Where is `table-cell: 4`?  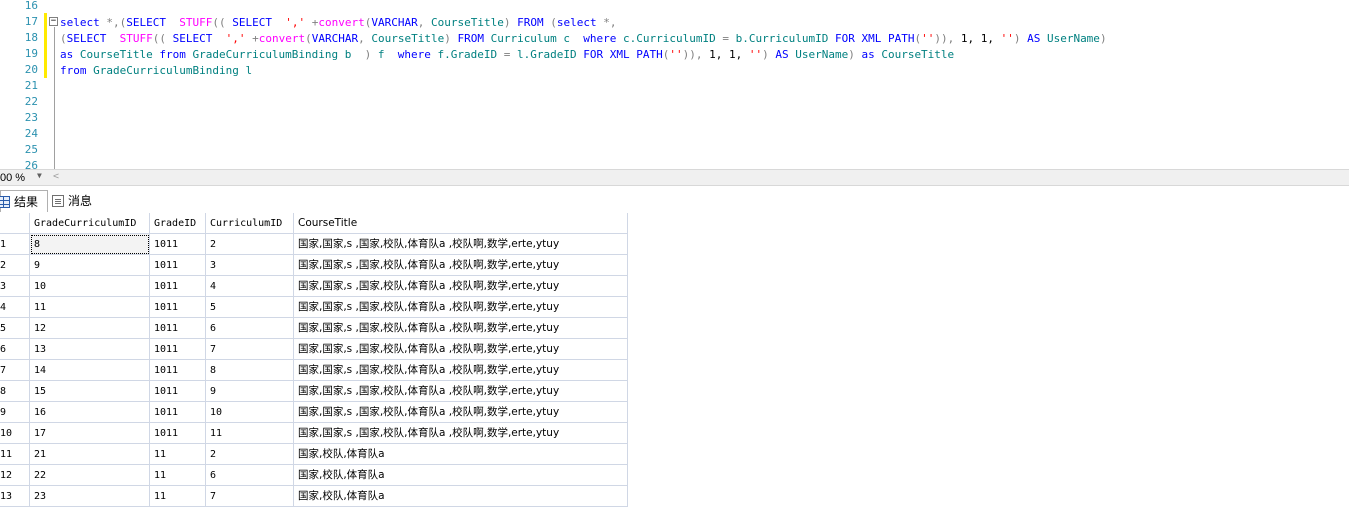 table-cell: 4 is located at coordinates (250, 286).